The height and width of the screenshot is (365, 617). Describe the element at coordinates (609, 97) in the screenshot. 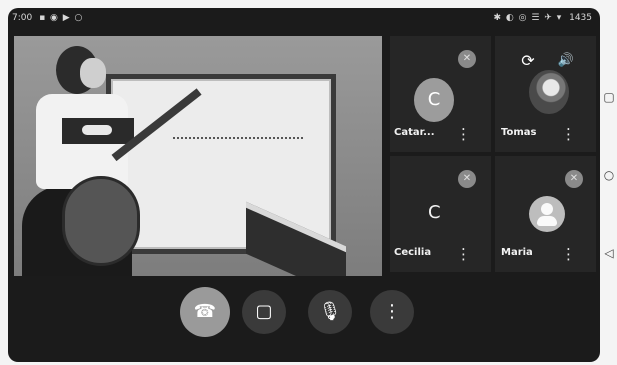

I see `recents-icon: ▢` at that location.